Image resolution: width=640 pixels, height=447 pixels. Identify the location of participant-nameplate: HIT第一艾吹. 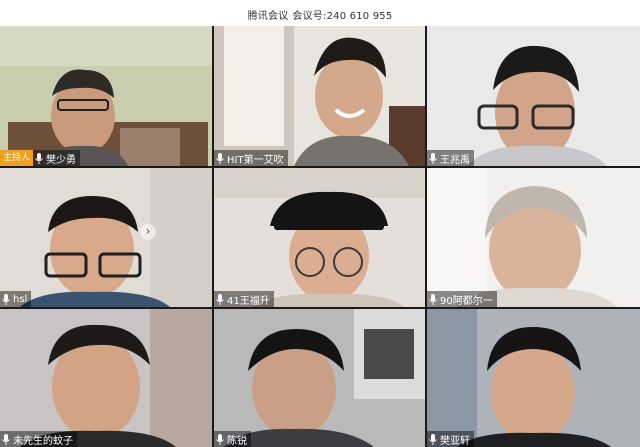
(251, 158).